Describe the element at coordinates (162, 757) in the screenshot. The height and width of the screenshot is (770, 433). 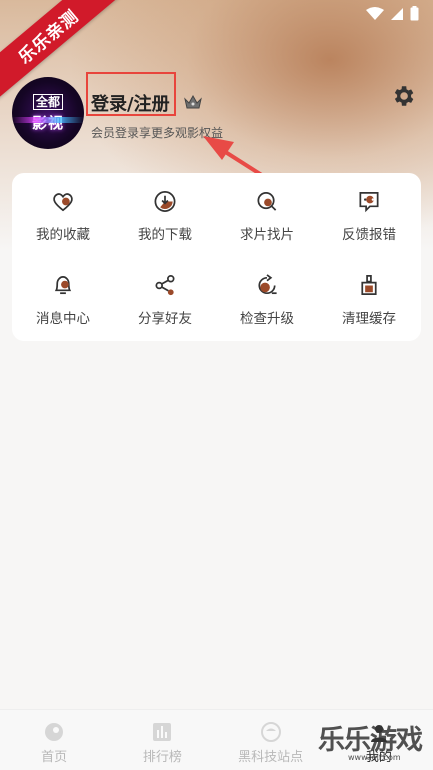
I see `nav-item-label: 排行榜` at that location.